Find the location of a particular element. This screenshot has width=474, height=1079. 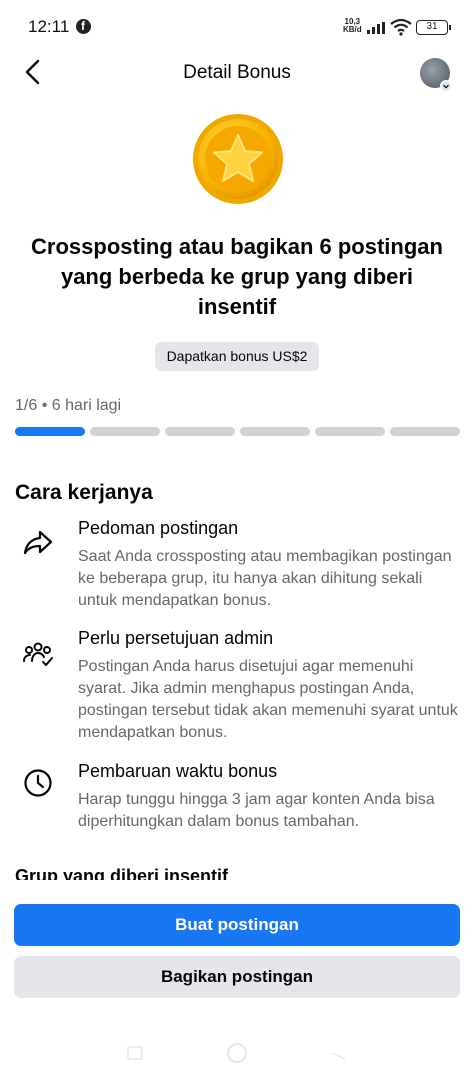

battery-icon: 31 is located at coordinates (433, 27).